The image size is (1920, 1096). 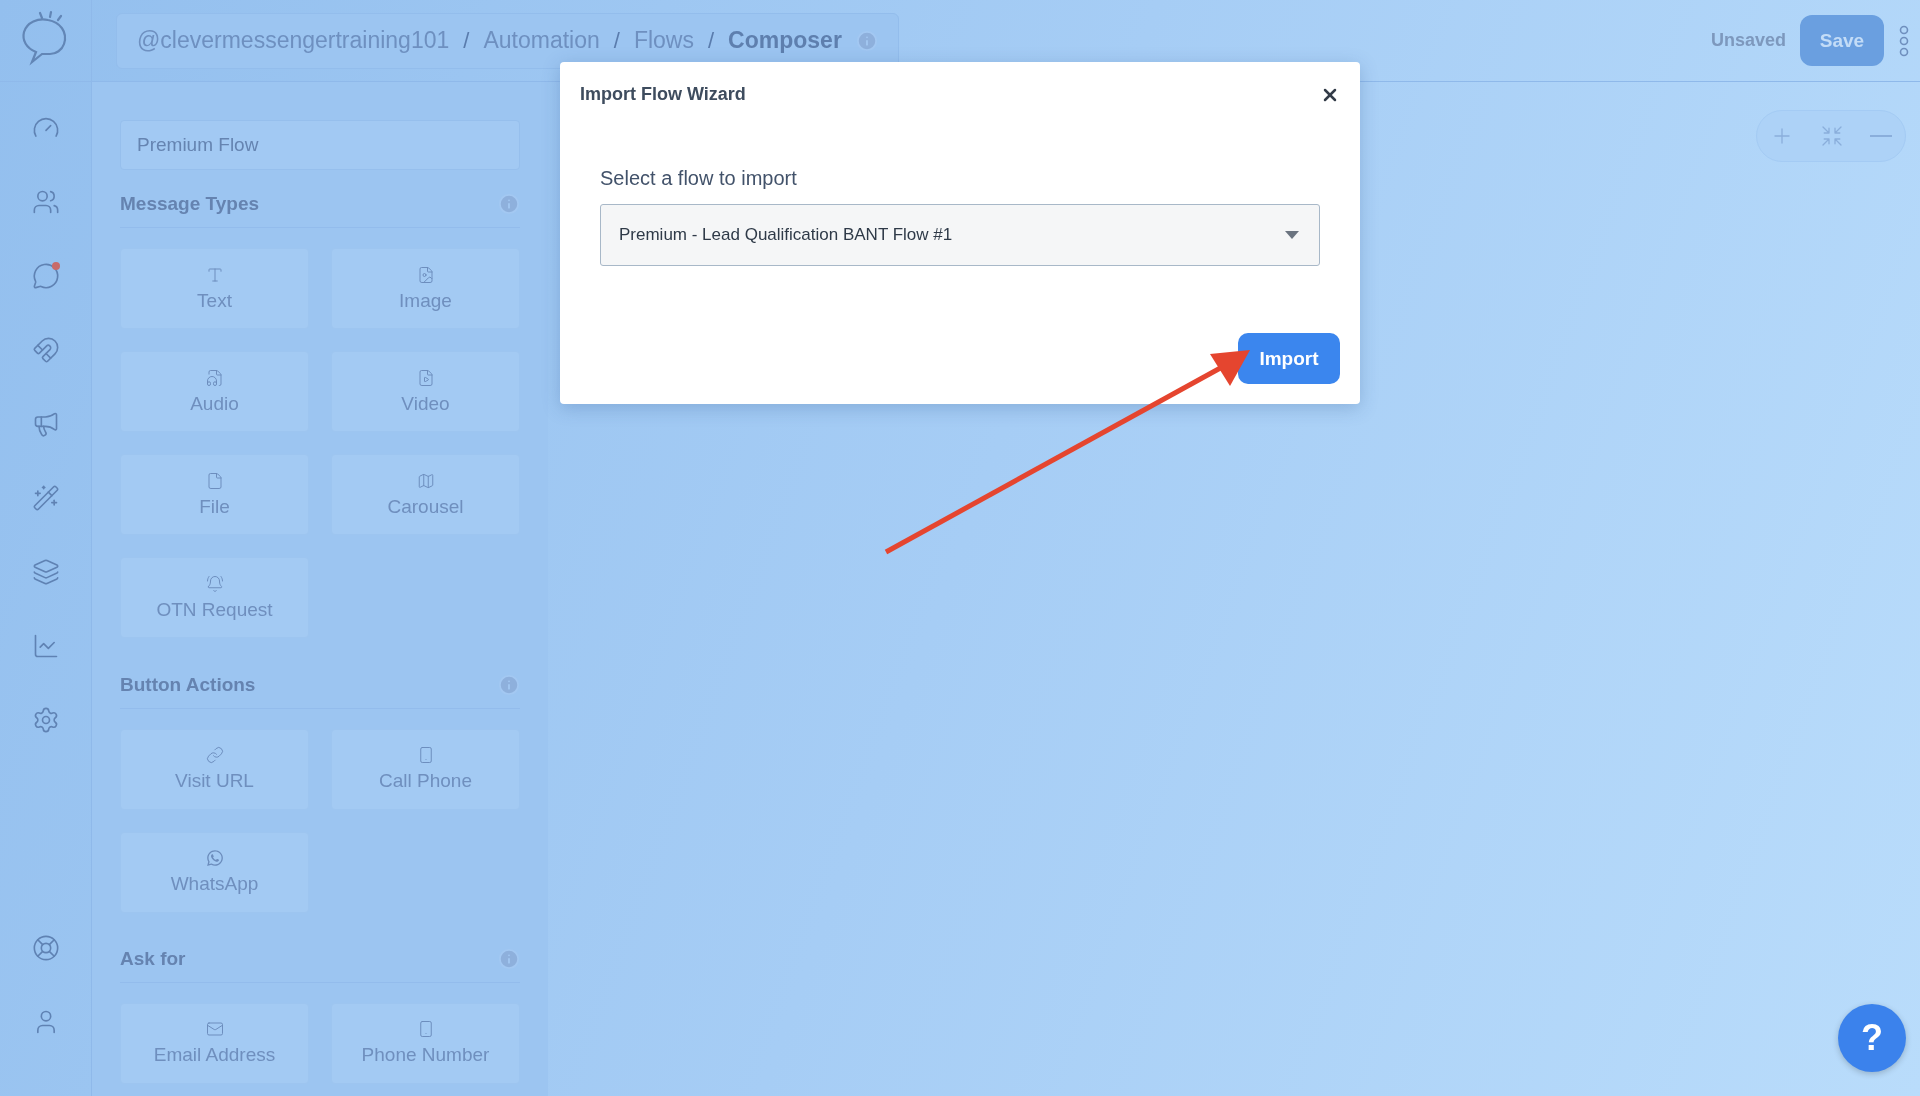 I want to click on tile-label: Image, so click(x=425, y=300).